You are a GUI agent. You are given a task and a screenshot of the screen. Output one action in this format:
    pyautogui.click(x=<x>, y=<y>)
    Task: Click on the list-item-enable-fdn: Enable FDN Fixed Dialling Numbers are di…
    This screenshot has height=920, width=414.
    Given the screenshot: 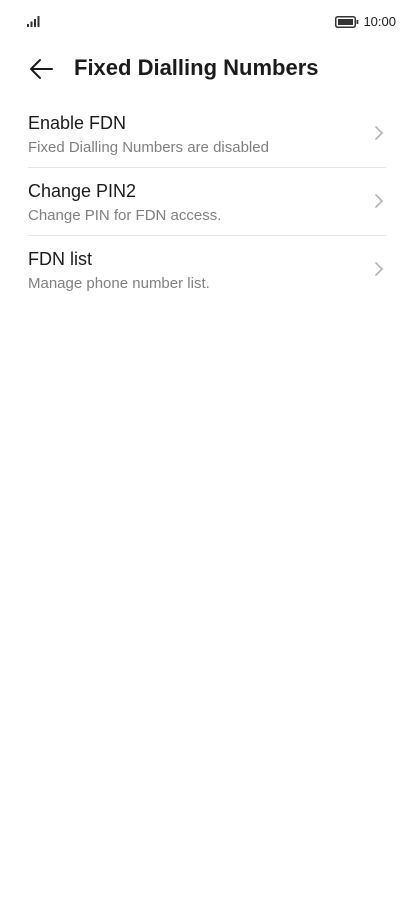 What is the action you would take?
    pyautogui.click(x=207, y=134)
    